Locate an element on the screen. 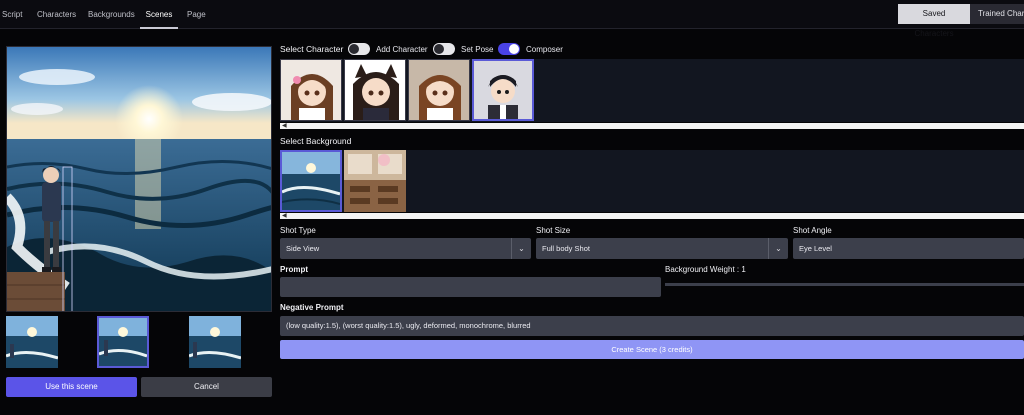  background-weight-slider is located at coordinates (844, 284).